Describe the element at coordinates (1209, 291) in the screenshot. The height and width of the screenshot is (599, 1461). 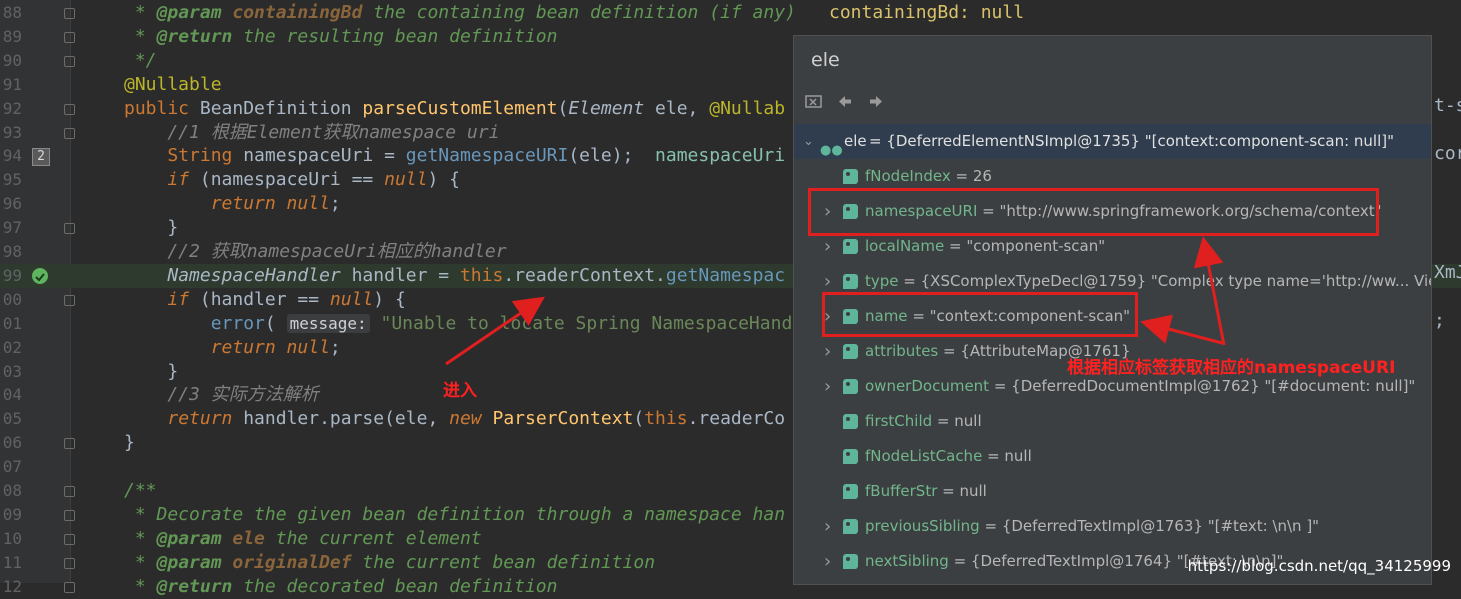
I see `arrow-to-namespaceuri` at that location.